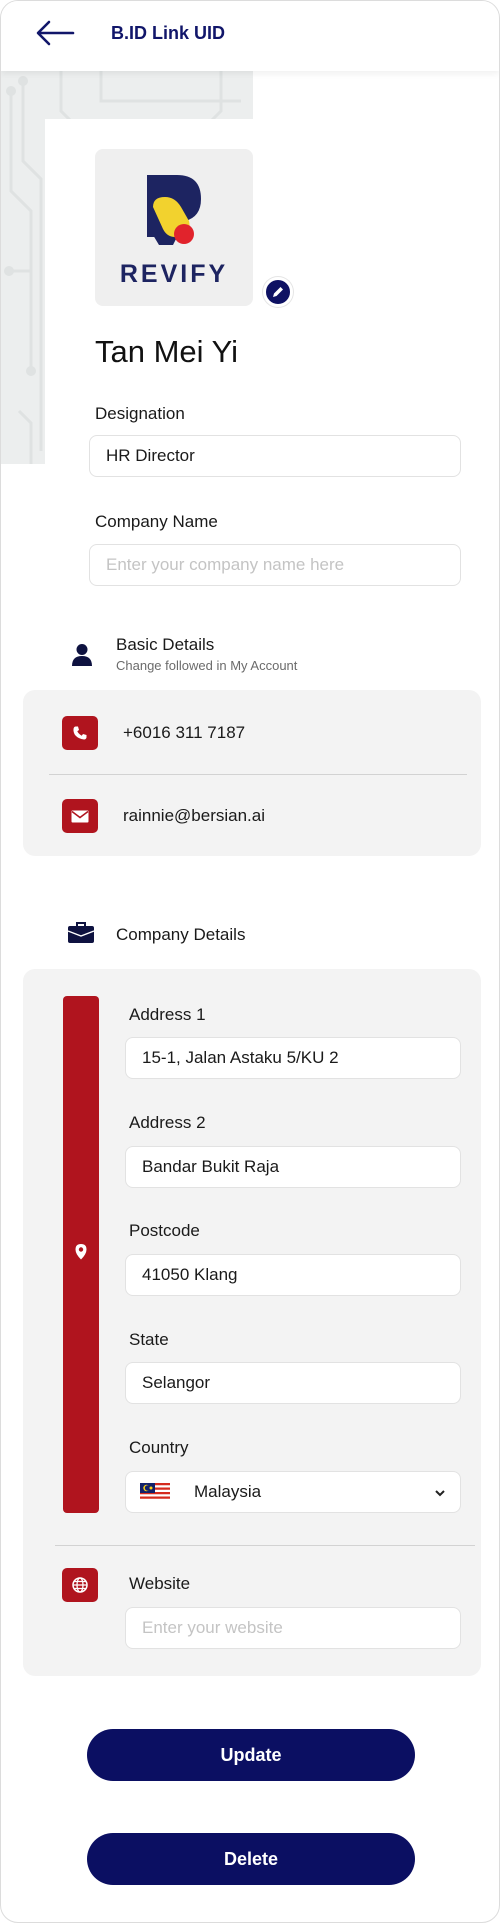 The image size is (500, 1923). What do you see at coordinates (265, 1545) in the screenshot?
I see `website-divider` at bounding box center [265, 1545].